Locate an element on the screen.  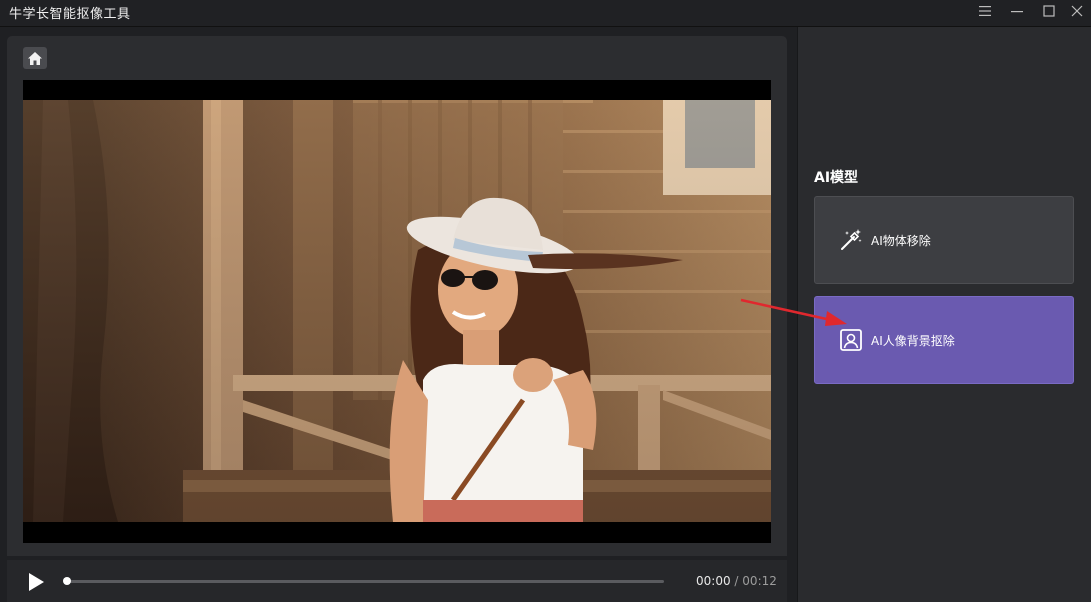
progress-bar is located at coordinates (363, 581).